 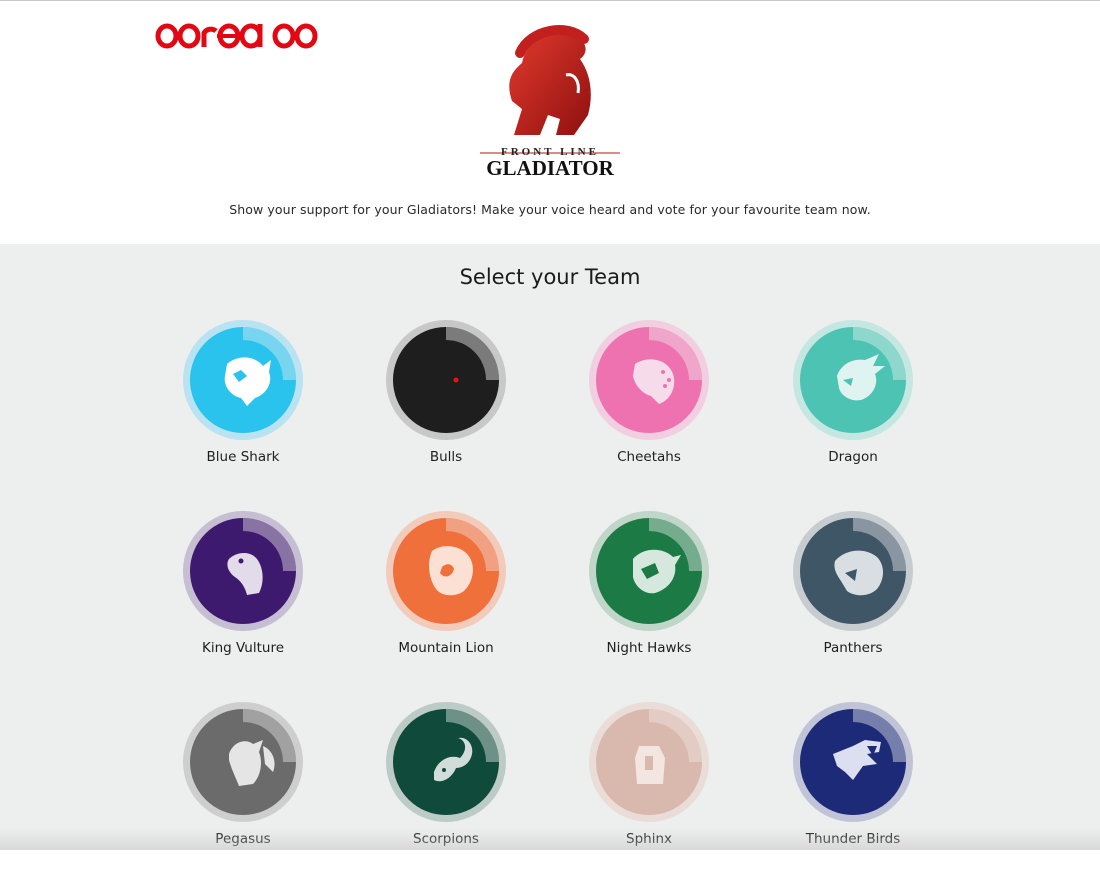 I want to click on team-scorpions: Scorpions, so click(x=446, y=787).